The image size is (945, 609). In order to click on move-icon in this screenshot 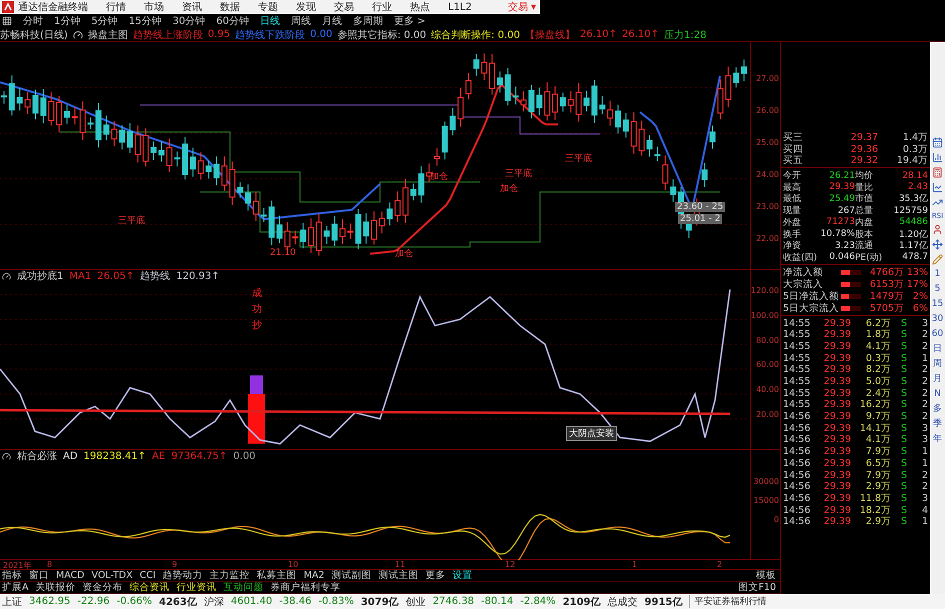, I will do `click(937, 244)`.